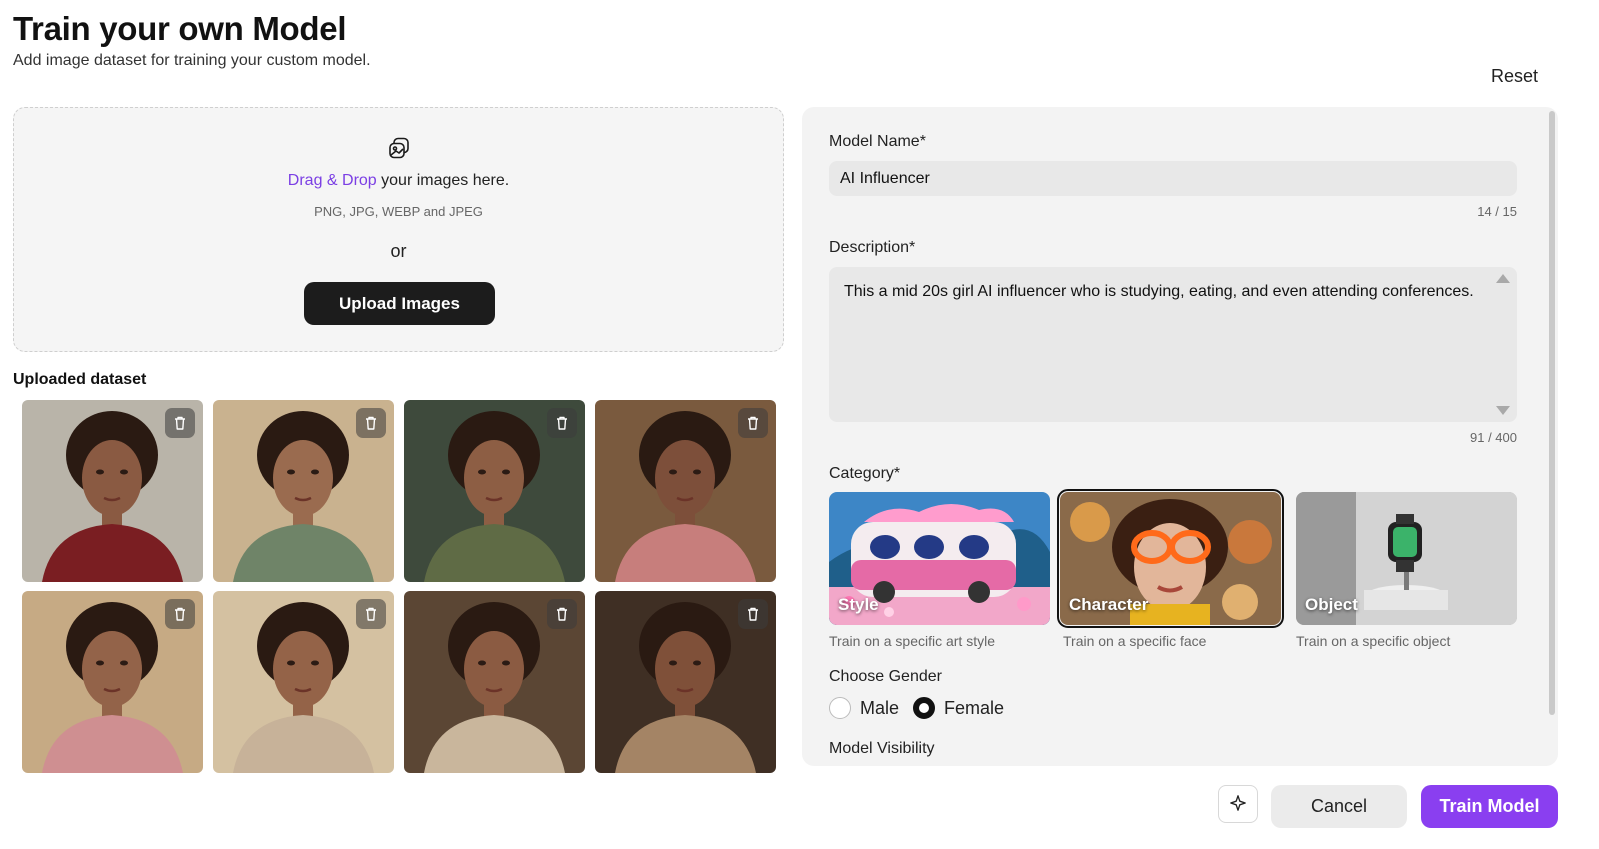 This screenshot has width=1599, height=849. What do you see at coordinates (912, 641) in the screenshot?
I see `category-desc-style: Train on a specific art style` at bounding box center [912, 641].